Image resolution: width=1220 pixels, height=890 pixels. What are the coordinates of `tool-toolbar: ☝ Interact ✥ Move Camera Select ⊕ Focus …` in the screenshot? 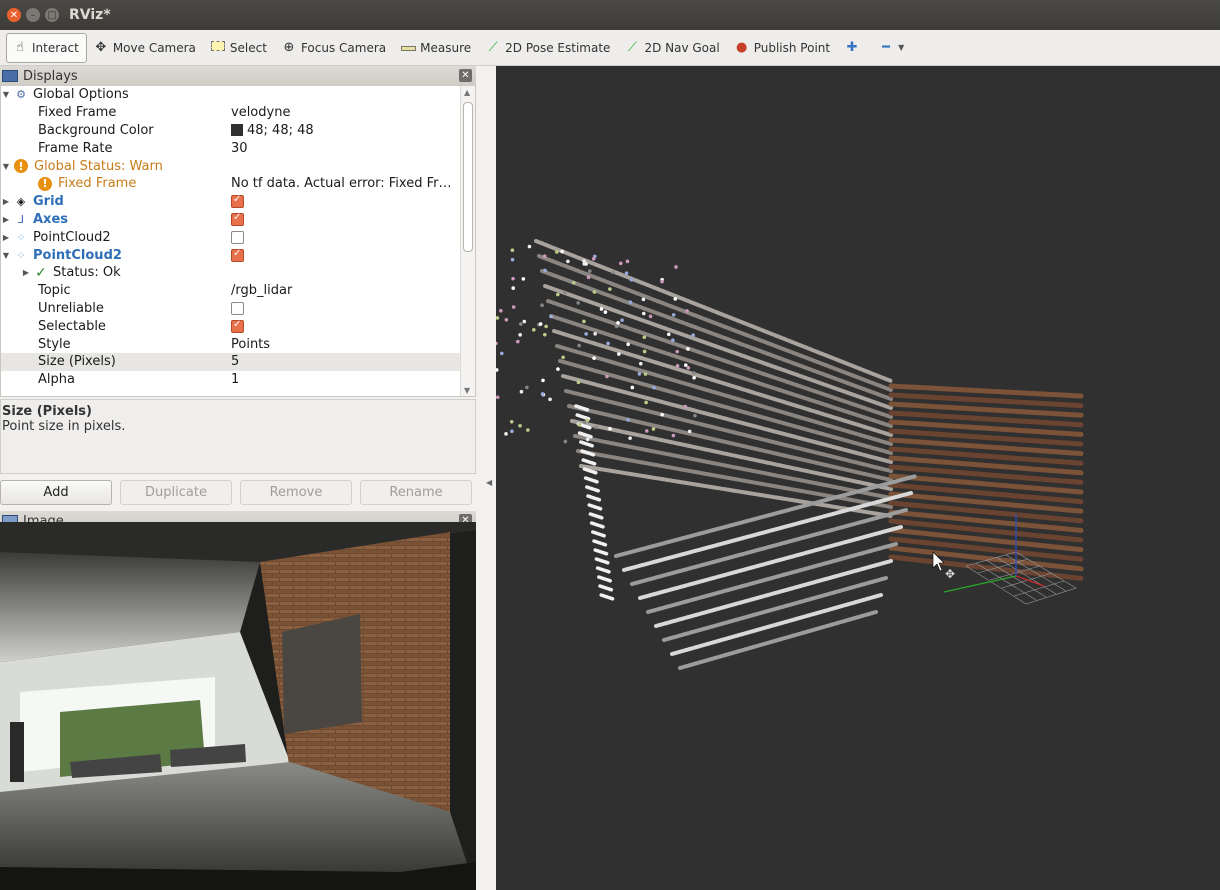 It's located at (610, 48).